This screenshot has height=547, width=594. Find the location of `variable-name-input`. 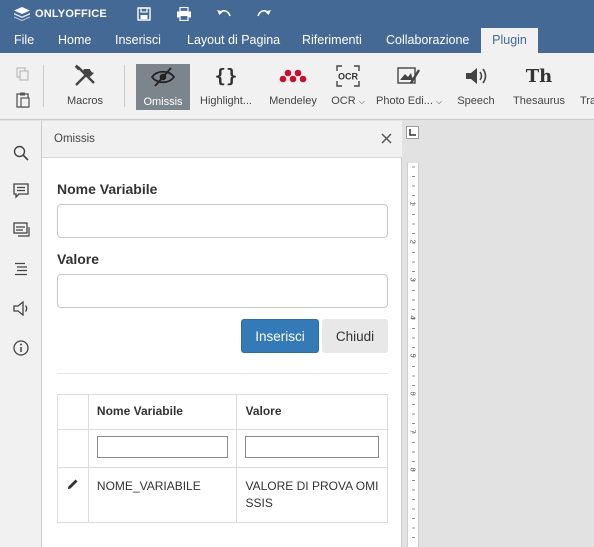

variable-name-input is located at coordinates (222, 221).